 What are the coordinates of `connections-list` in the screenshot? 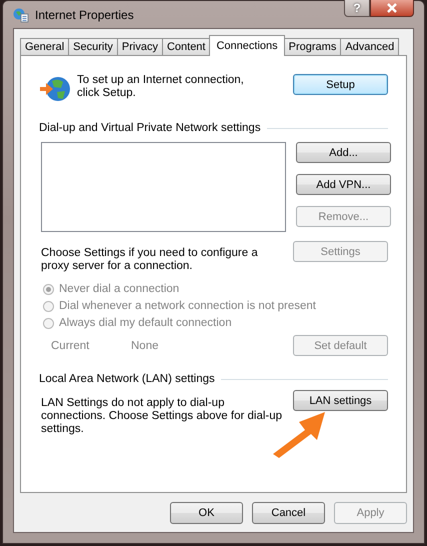 It's located at (163, 187).